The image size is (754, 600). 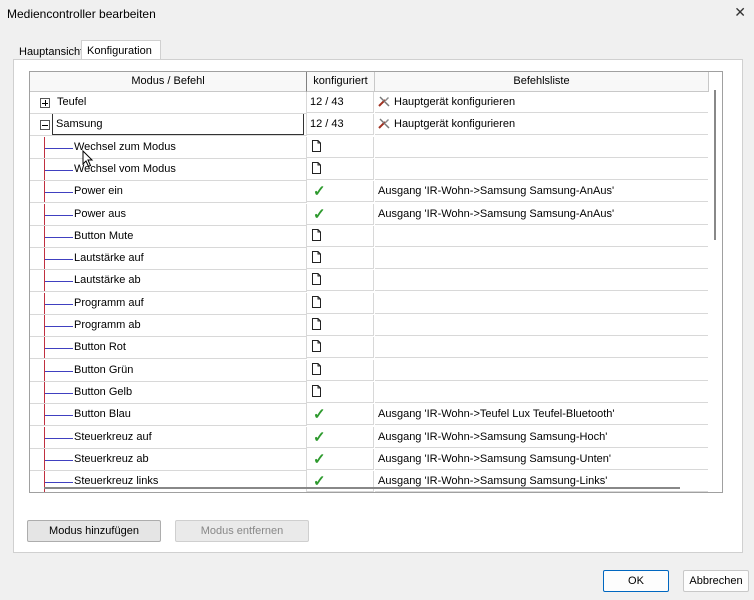 I want to click on mode-cell: Lautstärke ab, so click(x=168, y=281).